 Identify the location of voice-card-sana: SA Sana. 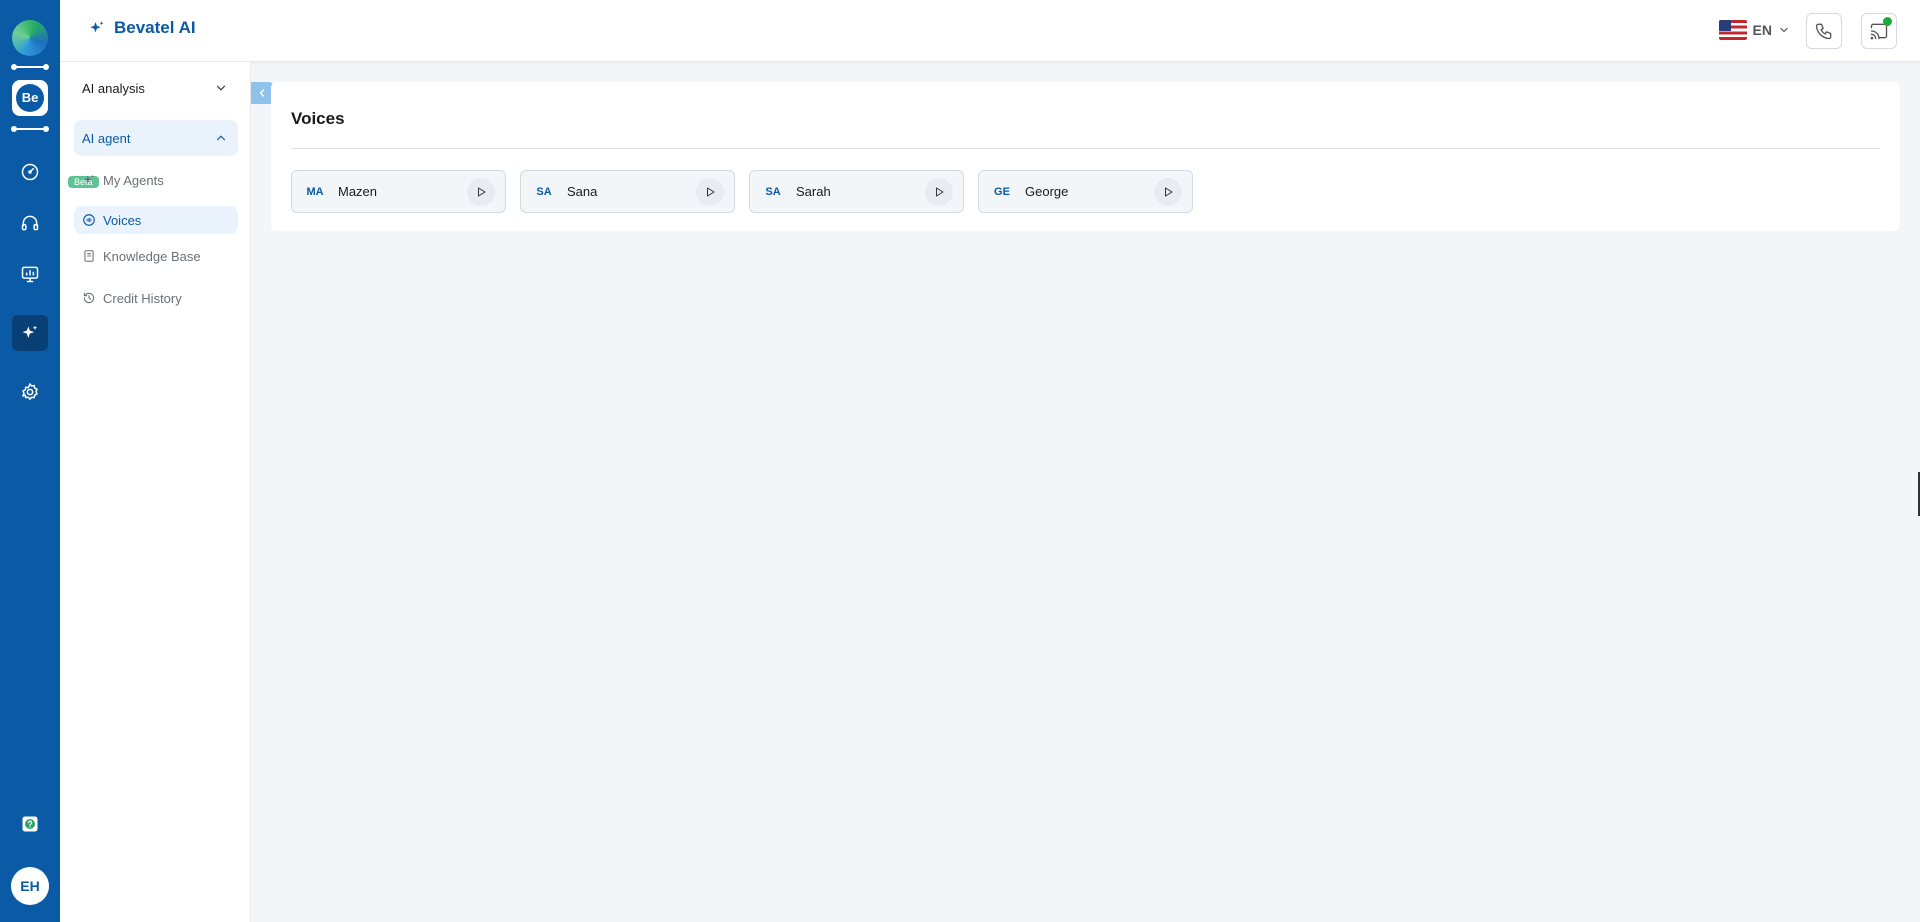
(627, 191).